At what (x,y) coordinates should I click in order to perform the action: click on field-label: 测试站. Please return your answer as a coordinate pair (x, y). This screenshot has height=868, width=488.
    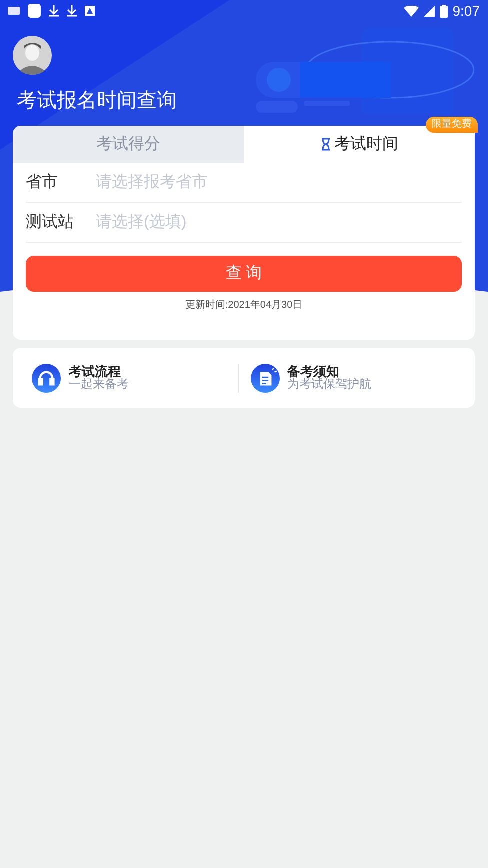
    Looking at the image, I should click on (50, 222).